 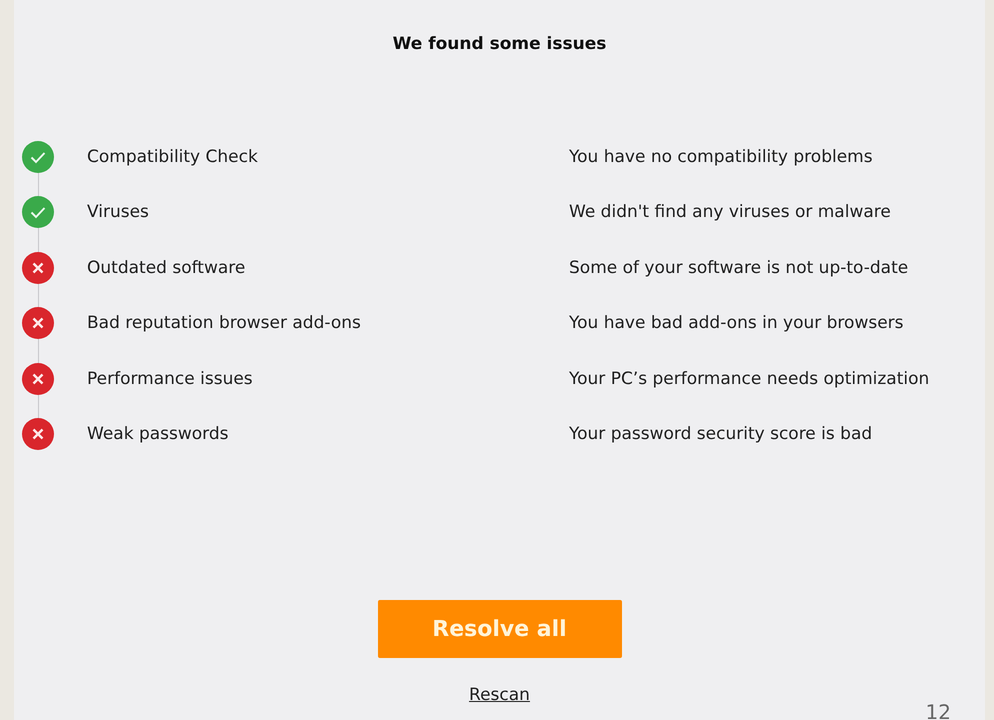 I want to click on check-name: Bad reputation browser add-ons, so click(x=224, y=323).